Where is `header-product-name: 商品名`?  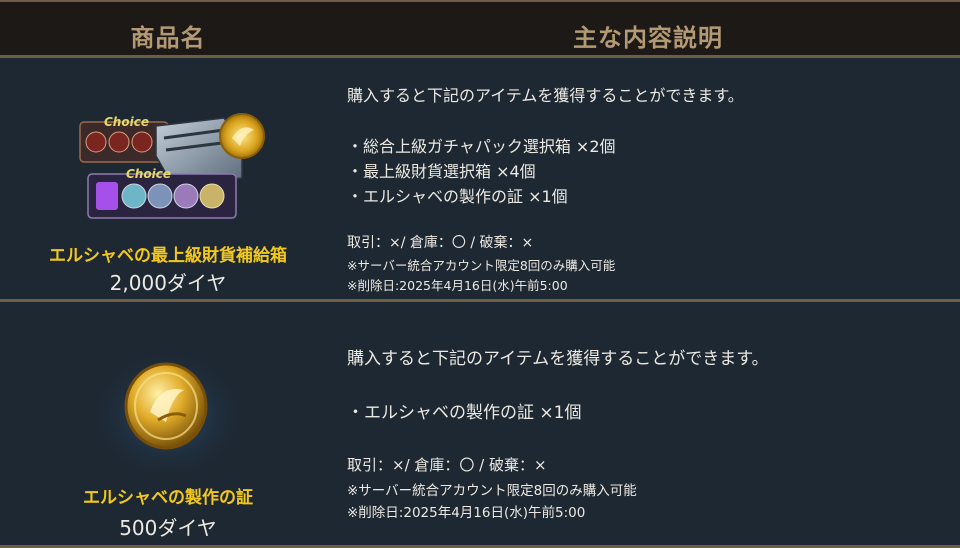 header-product-name: 商品名 is located at coordinates (168, 38).